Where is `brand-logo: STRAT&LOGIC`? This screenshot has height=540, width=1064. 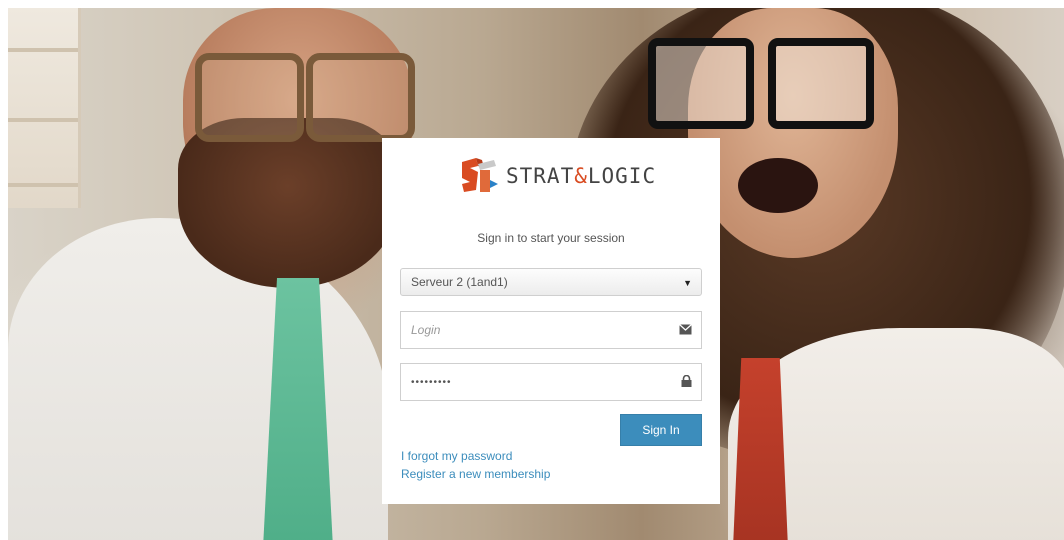
brand-logo: STRAT&LOGIC is located at coordinates (558, 176).